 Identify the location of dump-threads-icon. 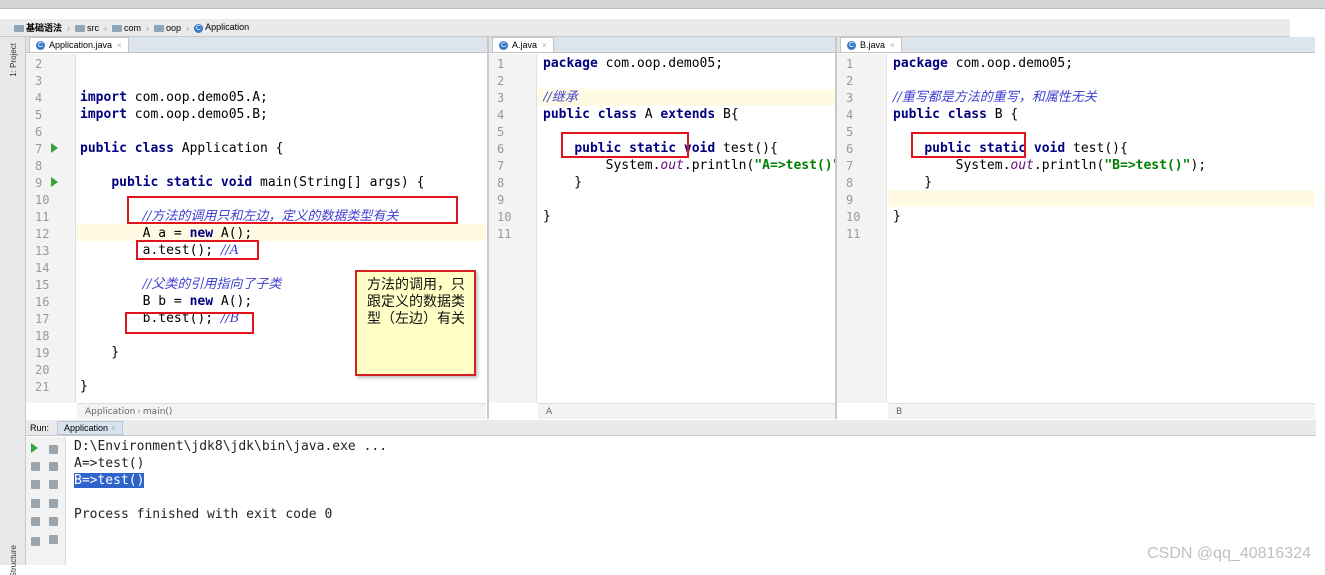
(35, 503).